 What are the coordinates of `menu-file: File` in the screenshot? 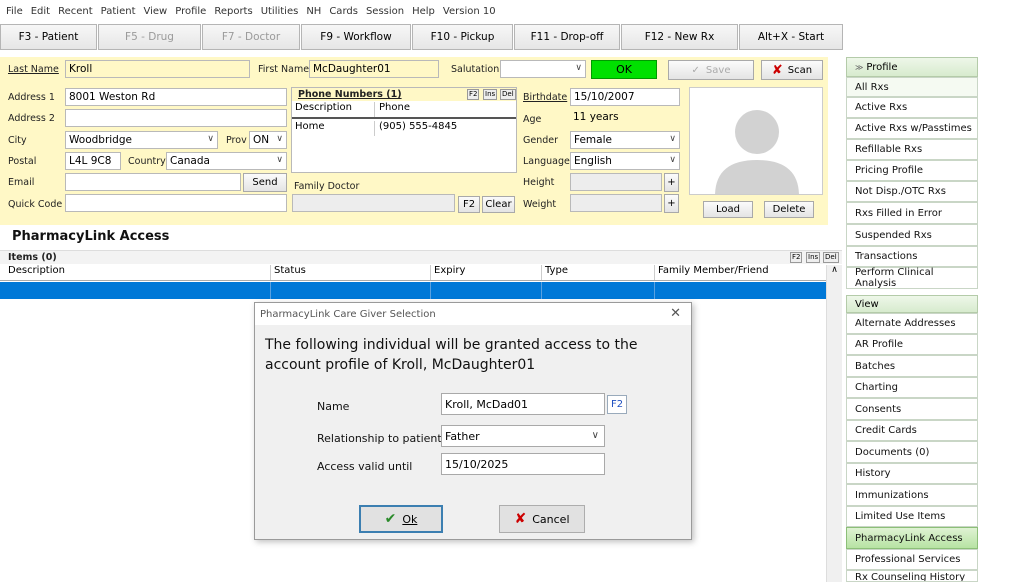 It's located at (14, 11).